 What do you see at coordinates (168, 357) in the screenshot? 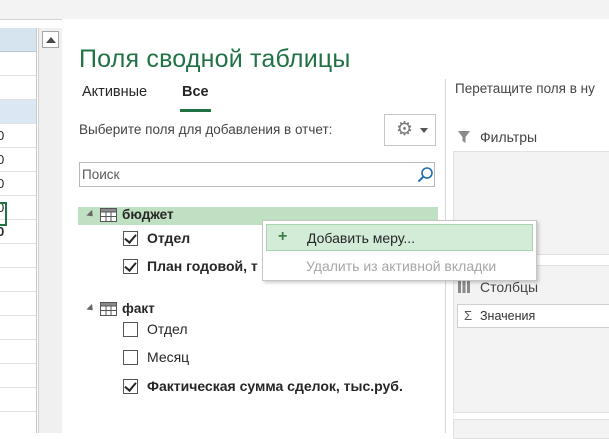
I see `field-label: Месяц` at bounding box center [168, 357].